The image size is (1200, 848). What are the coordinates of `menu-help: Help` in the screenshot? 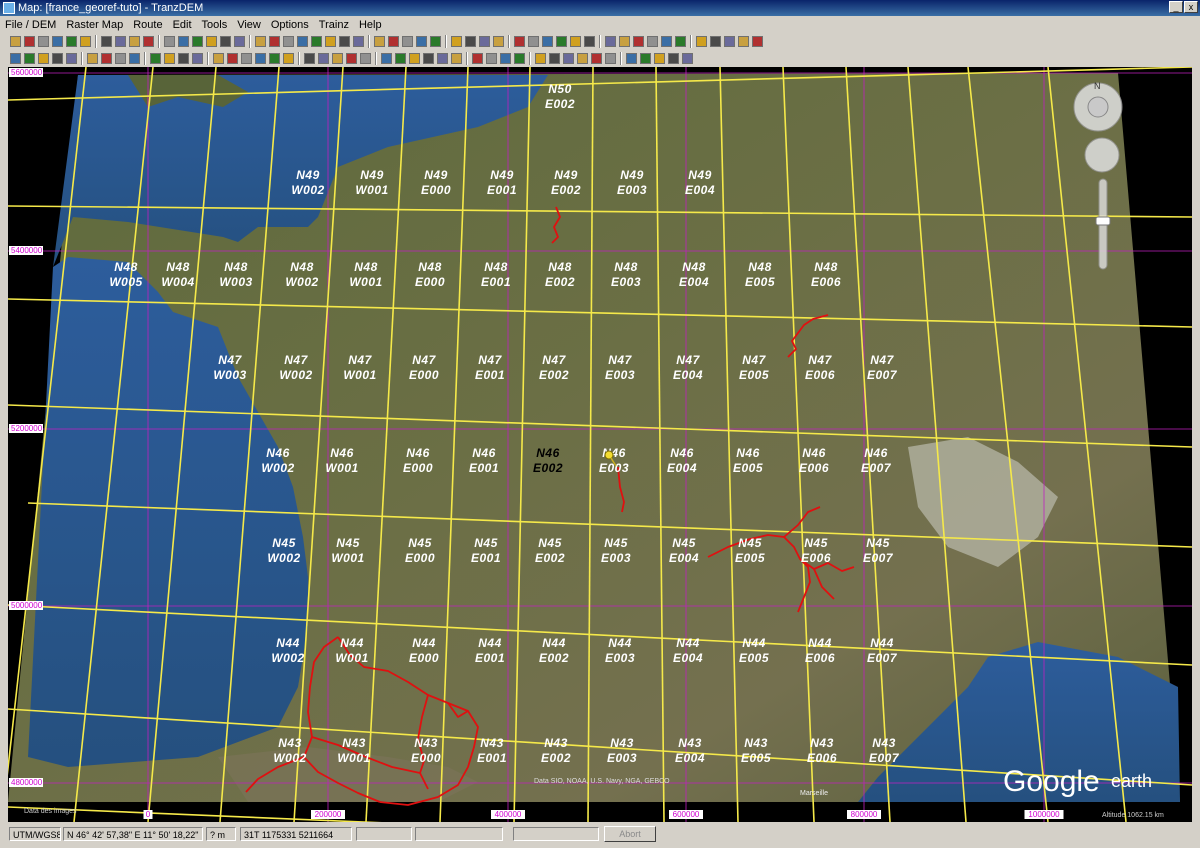 It's located at (370, 25).